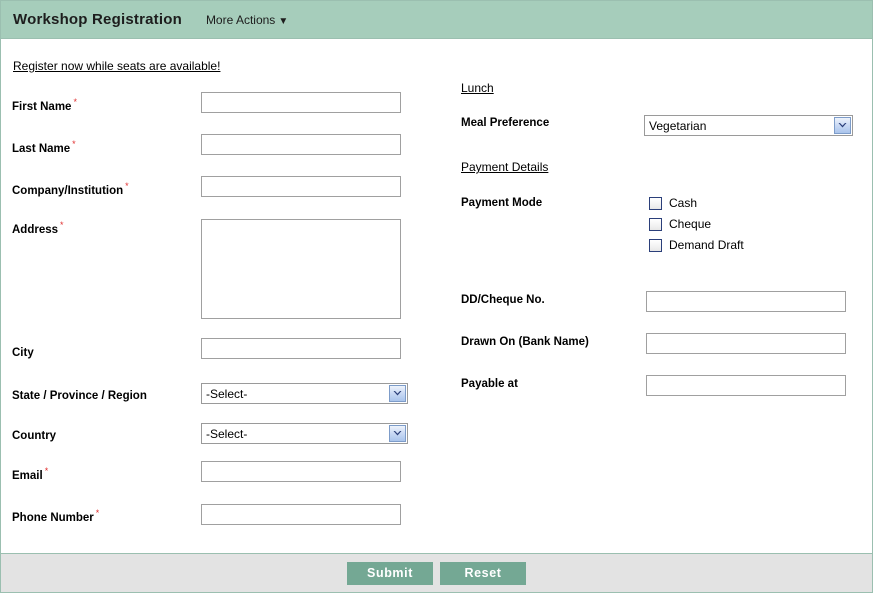 The image size is (873, 593). I want to click on label-address: Address *, so click(38, 227).